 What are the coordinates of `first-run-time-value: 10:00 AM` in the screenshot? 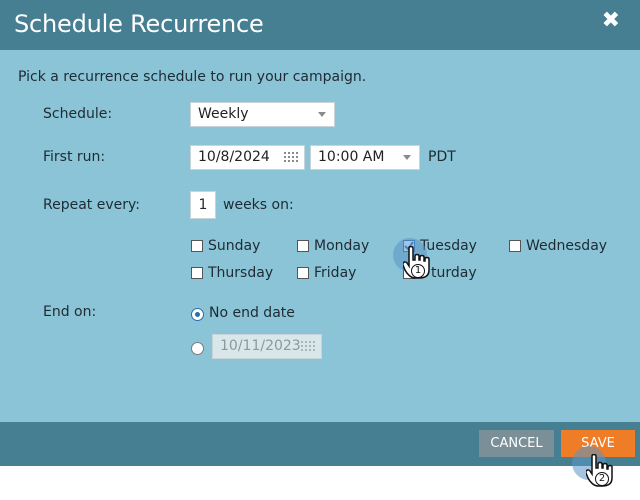 It's located at (351, 157).